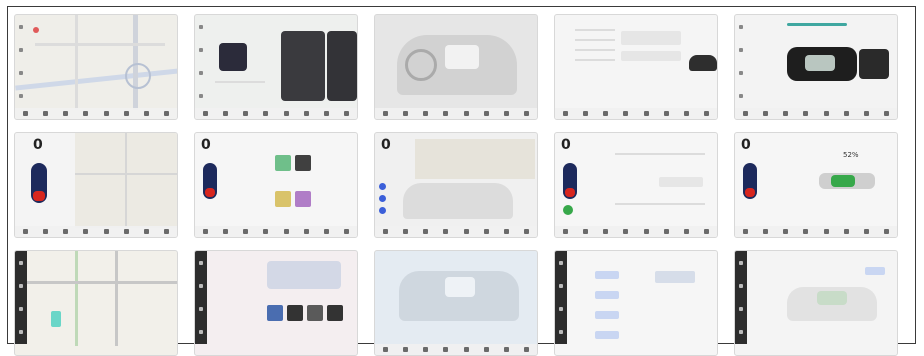 The image size is (924, 356). What do you see at coordinates (851, 155) in the screenshot?
I see `battery-percent: 52%` at bounding box center [851, 155].